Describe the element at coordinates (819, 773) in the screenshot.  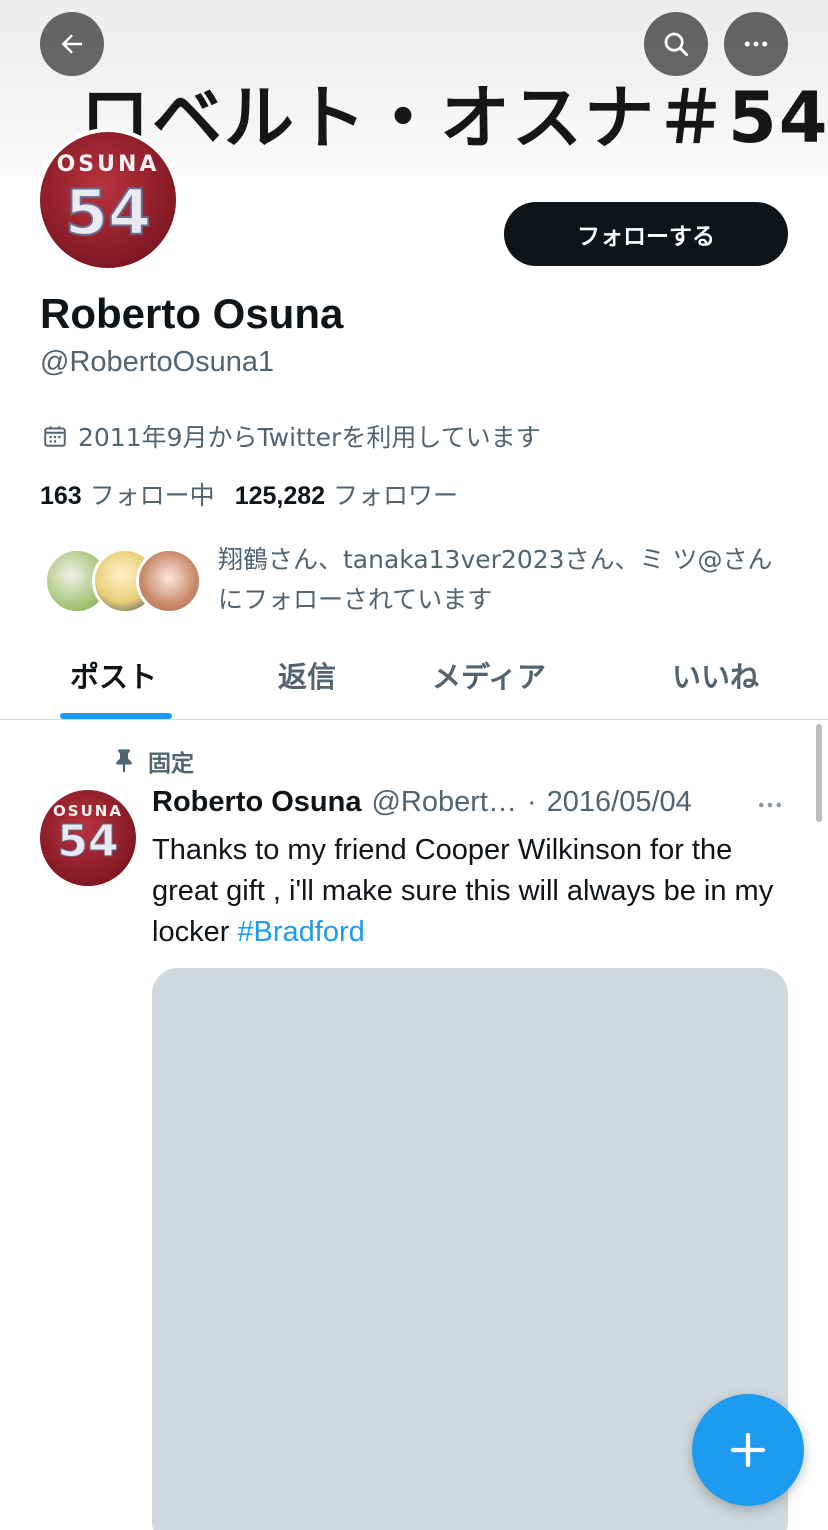
I see `scrollbar` at that location.